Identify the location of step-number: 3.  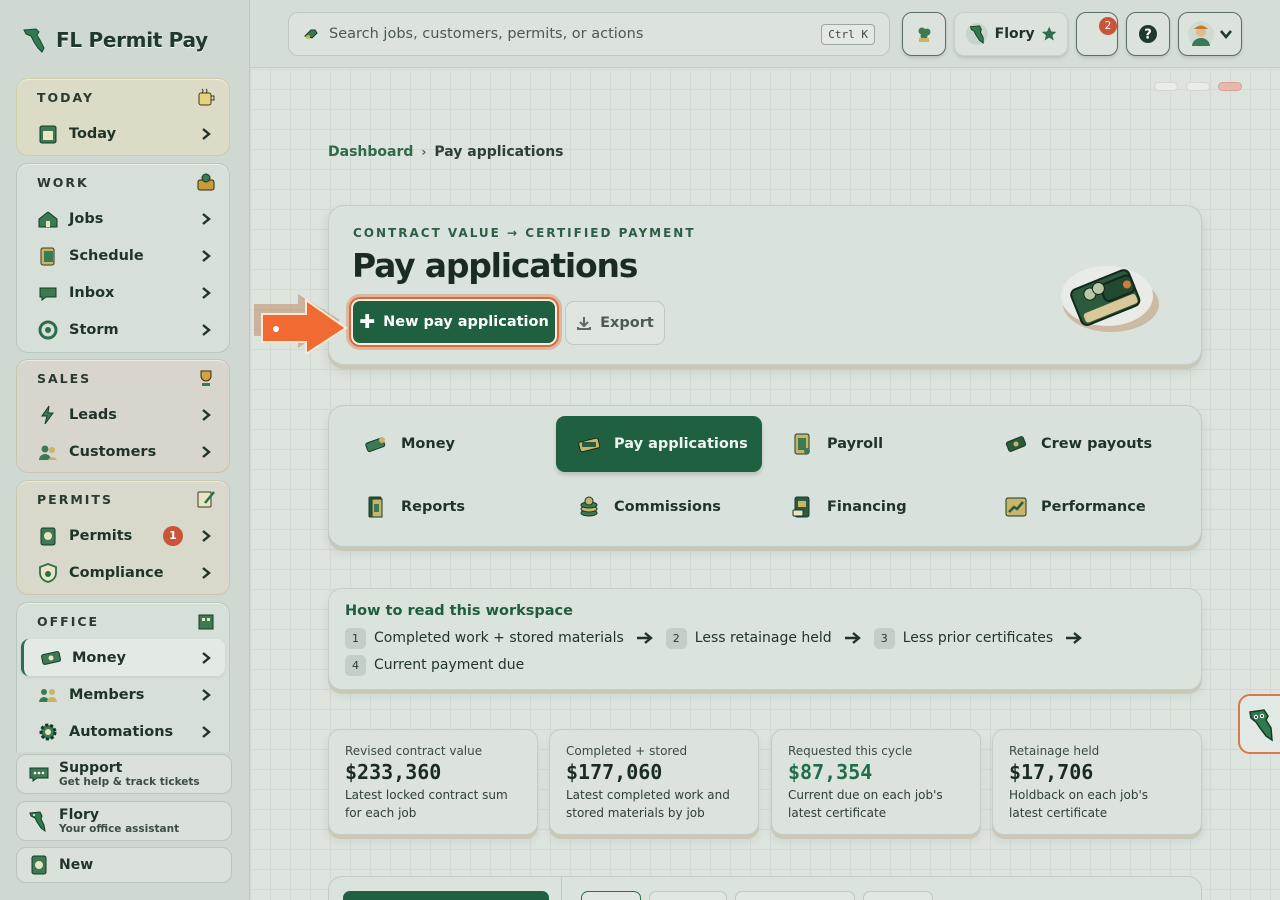
(884, 638).